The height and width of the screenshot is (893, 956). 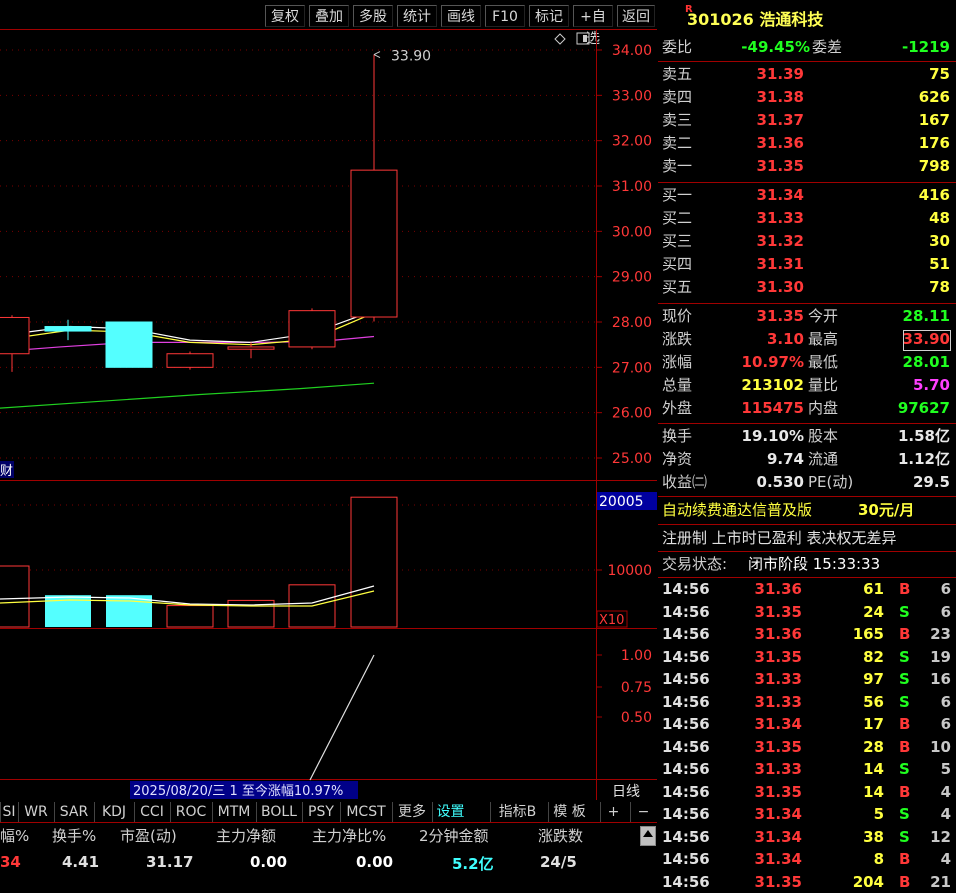 I want to click on indicator-tab-7: BOLL, so click(x=278, y=812).